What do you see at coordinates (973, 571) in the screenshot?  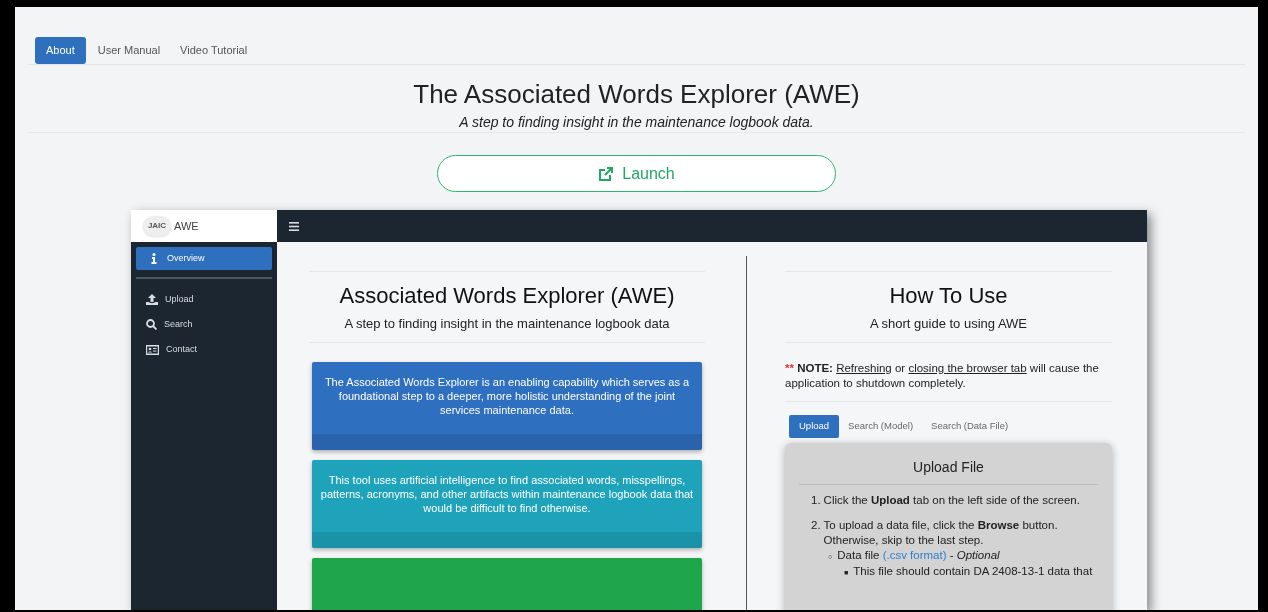 I see `list-item-text: This file should contain DA 2408-13-1 data that` at bounding box center [973, 571].